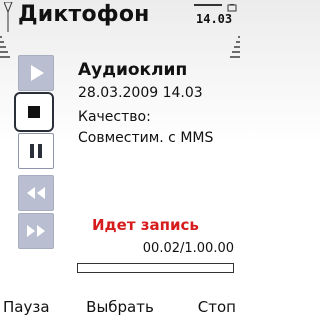 This screenshot has height=320, width=320. I want to click on clock: 14.03, so click(214, 19).